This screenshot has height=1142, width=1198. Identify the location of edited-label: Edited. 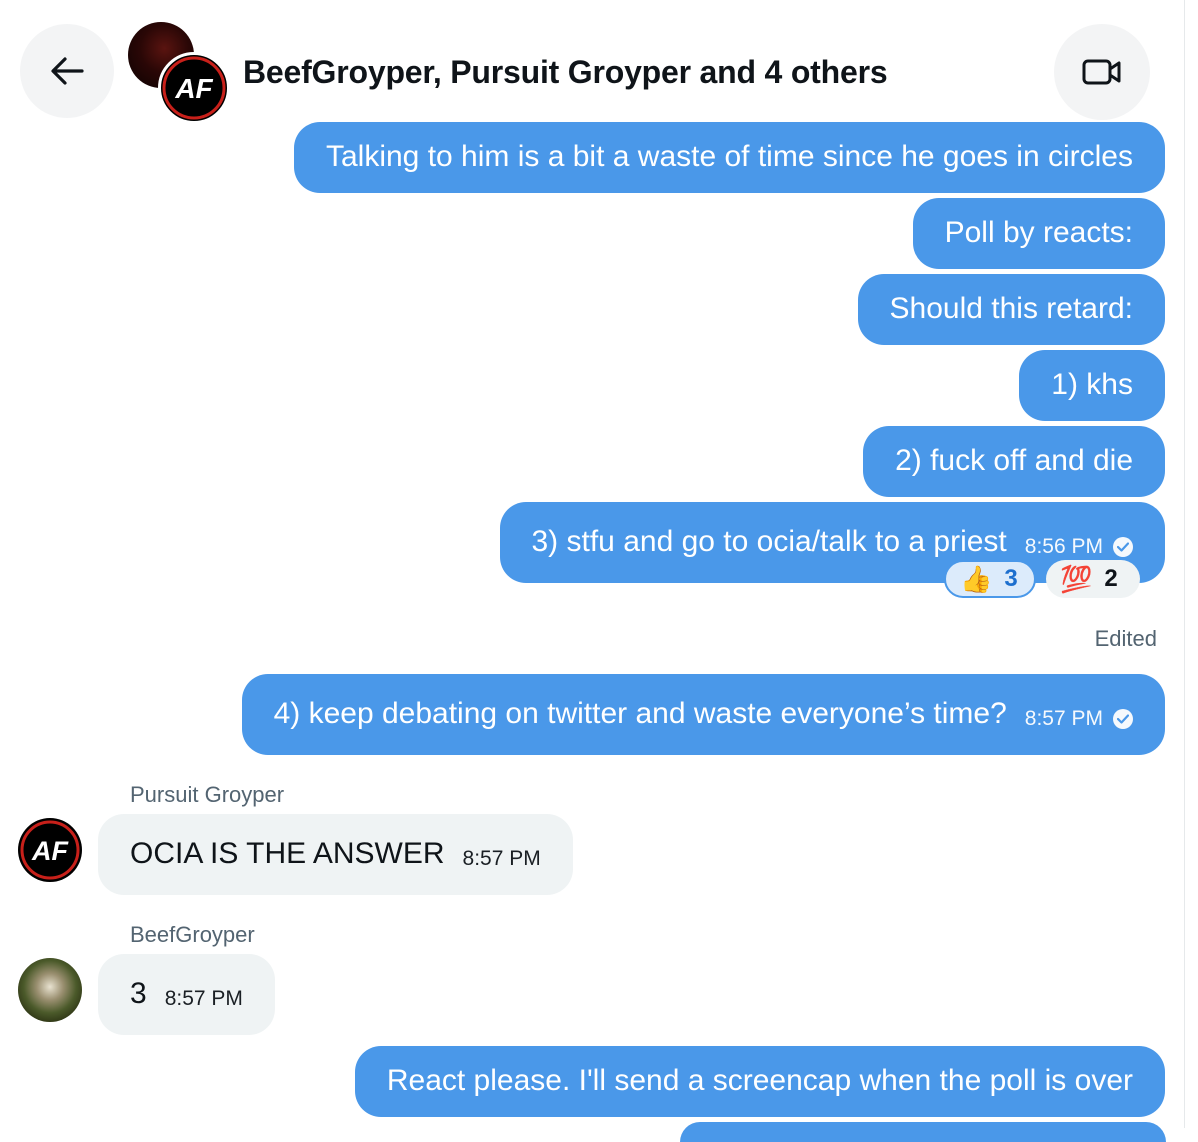
(1125, 638).